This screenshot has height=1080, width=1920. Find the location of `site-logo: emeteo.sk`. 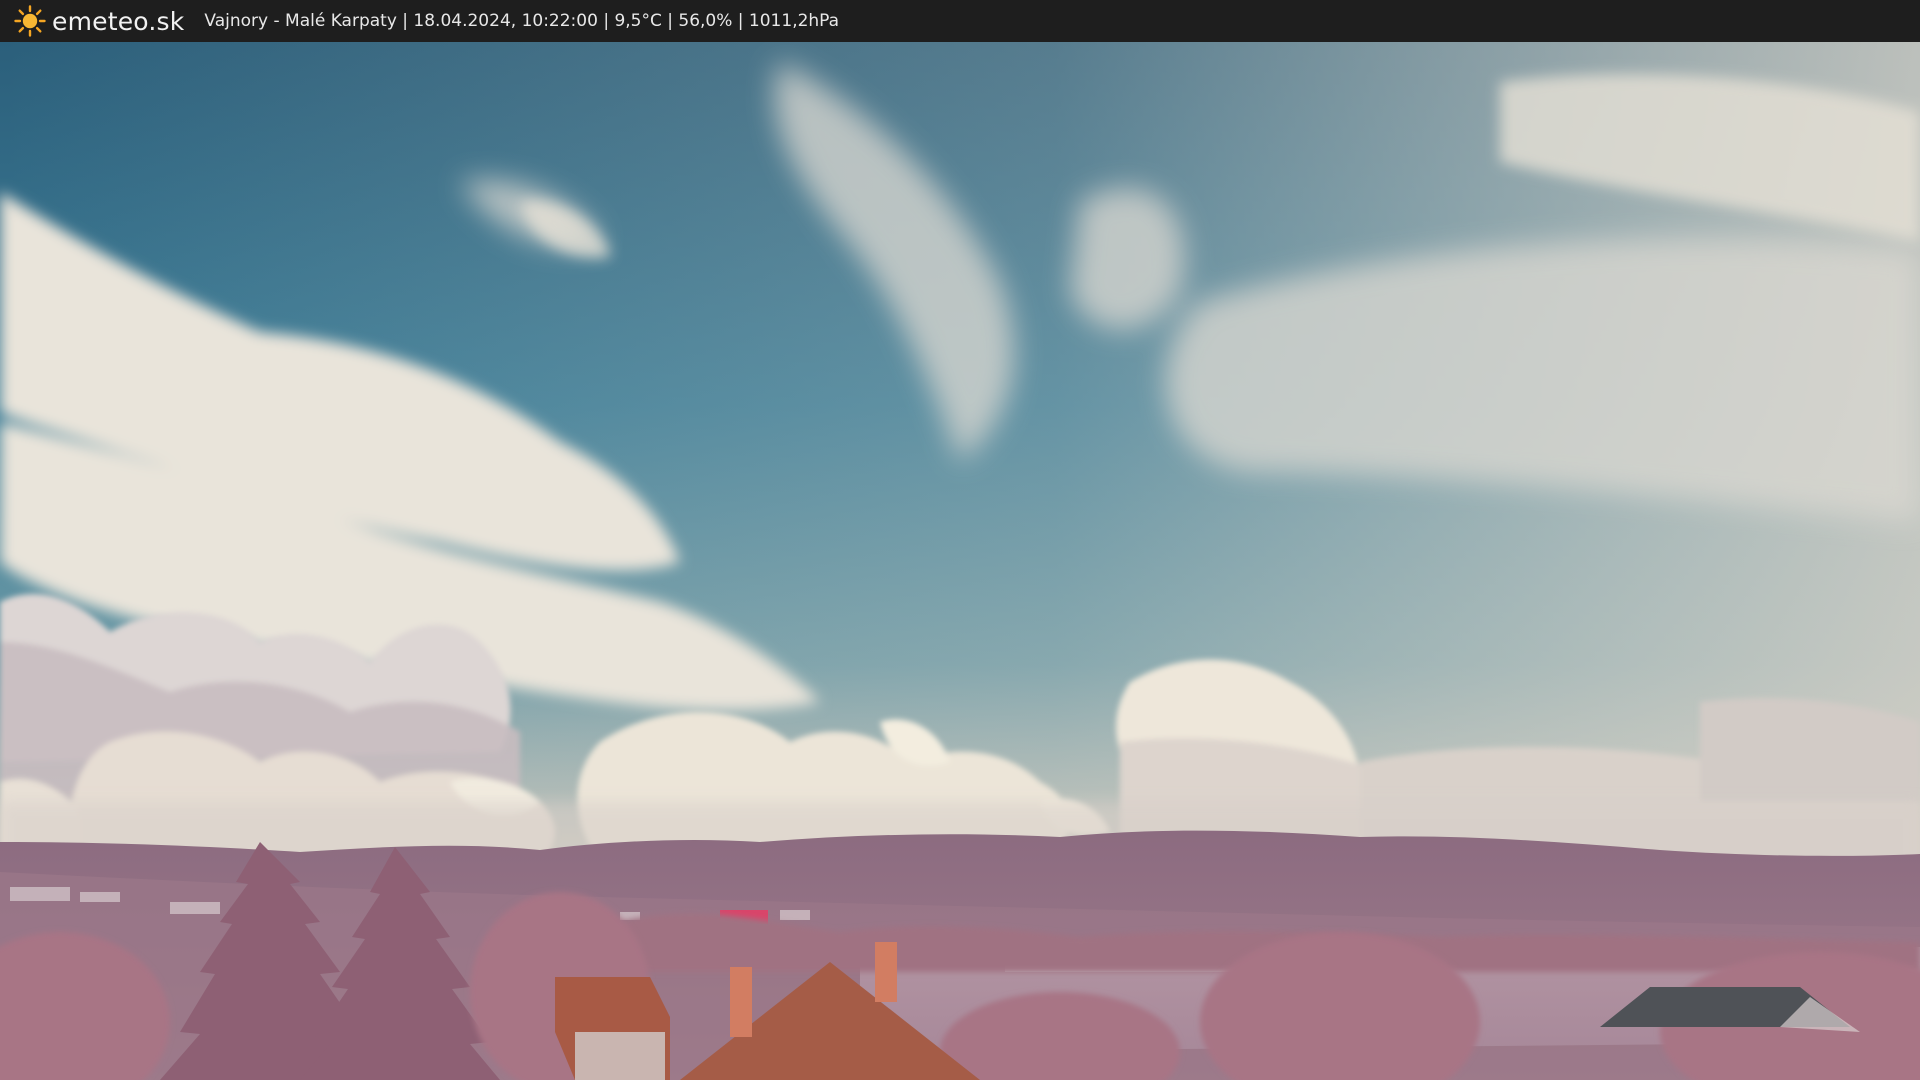

site-logo: emeteo.sk is located at coordinates (99, 21).